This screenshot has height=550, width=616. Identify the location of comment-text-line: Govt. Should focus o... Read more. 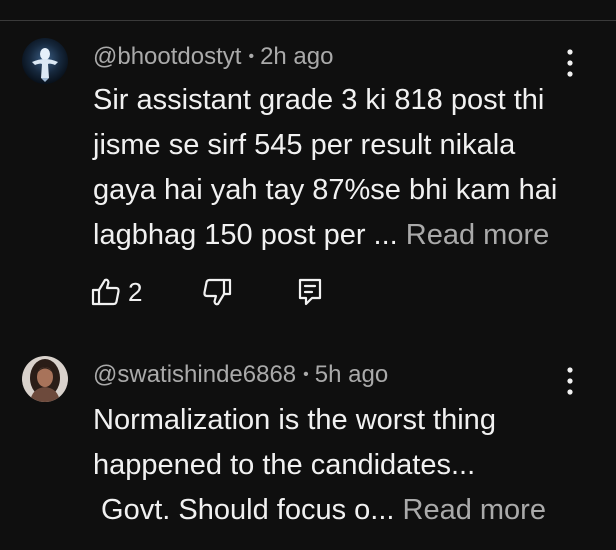
(343, 510).